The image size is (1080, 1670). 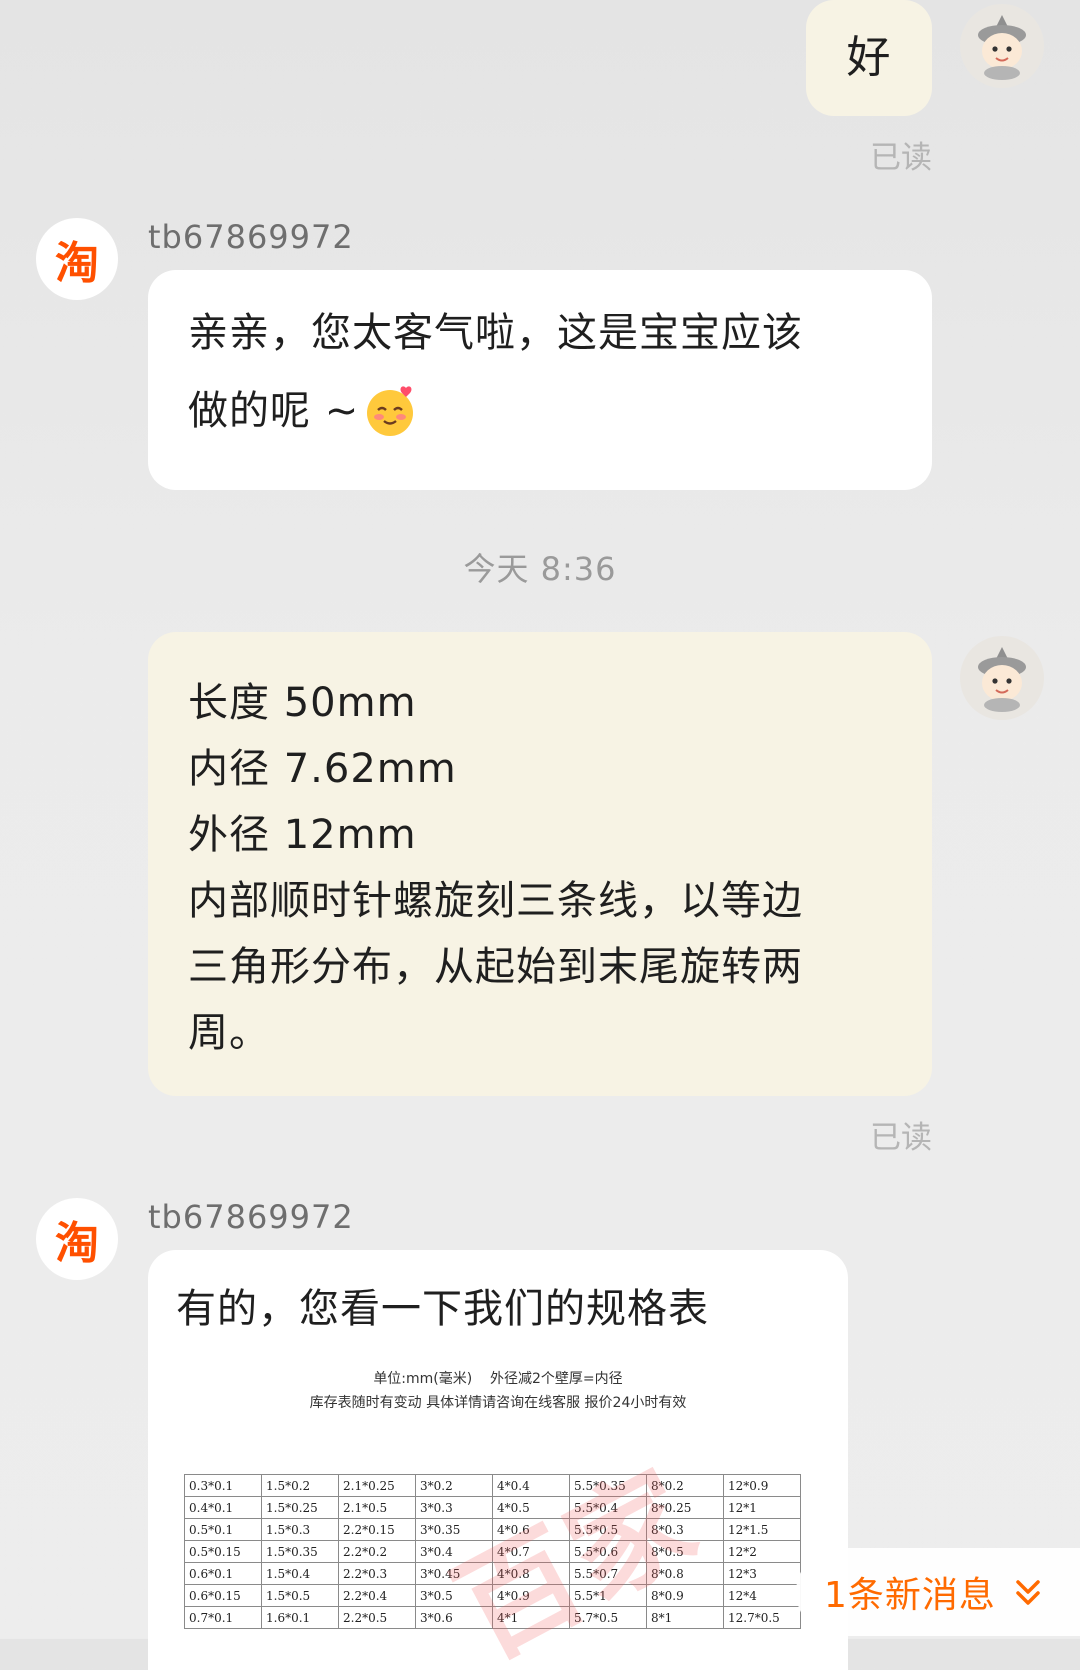 I want to click on message-text-line: 做的呢 ~, so click(x=302, y=411).